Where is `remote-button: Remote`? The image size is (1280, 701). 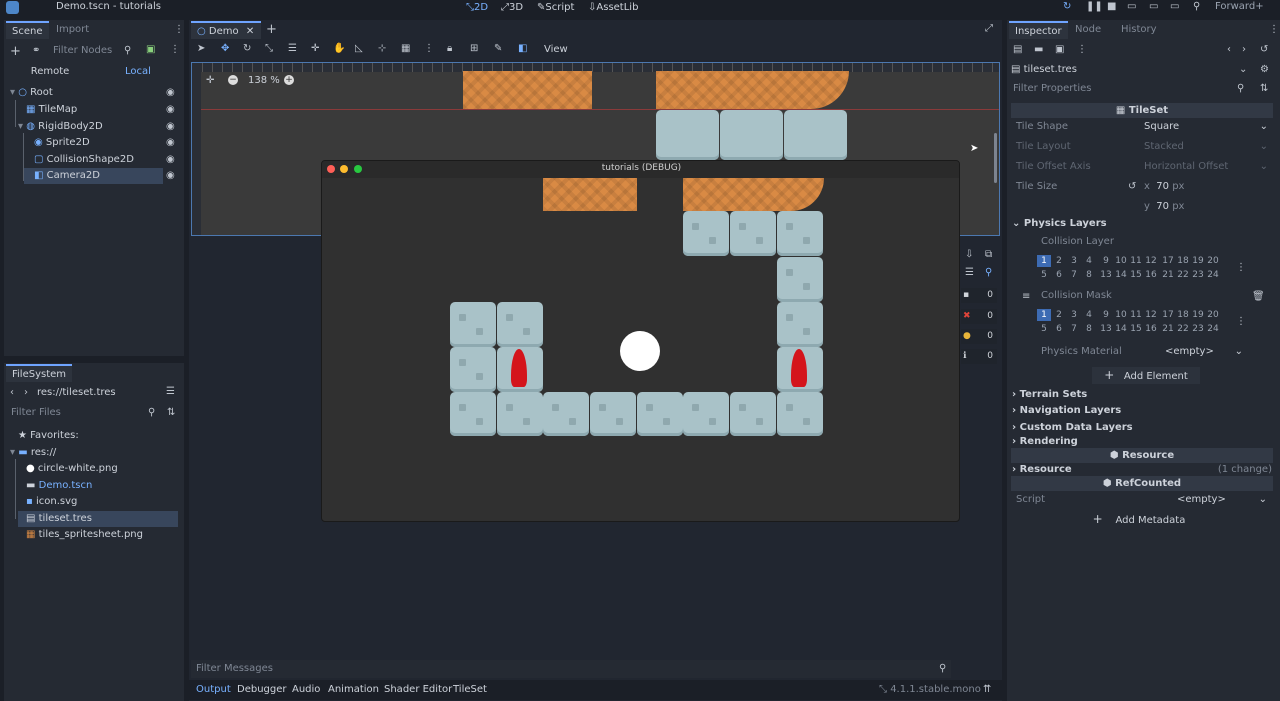 remote-button: Remote is located at coordinates (50, 72).